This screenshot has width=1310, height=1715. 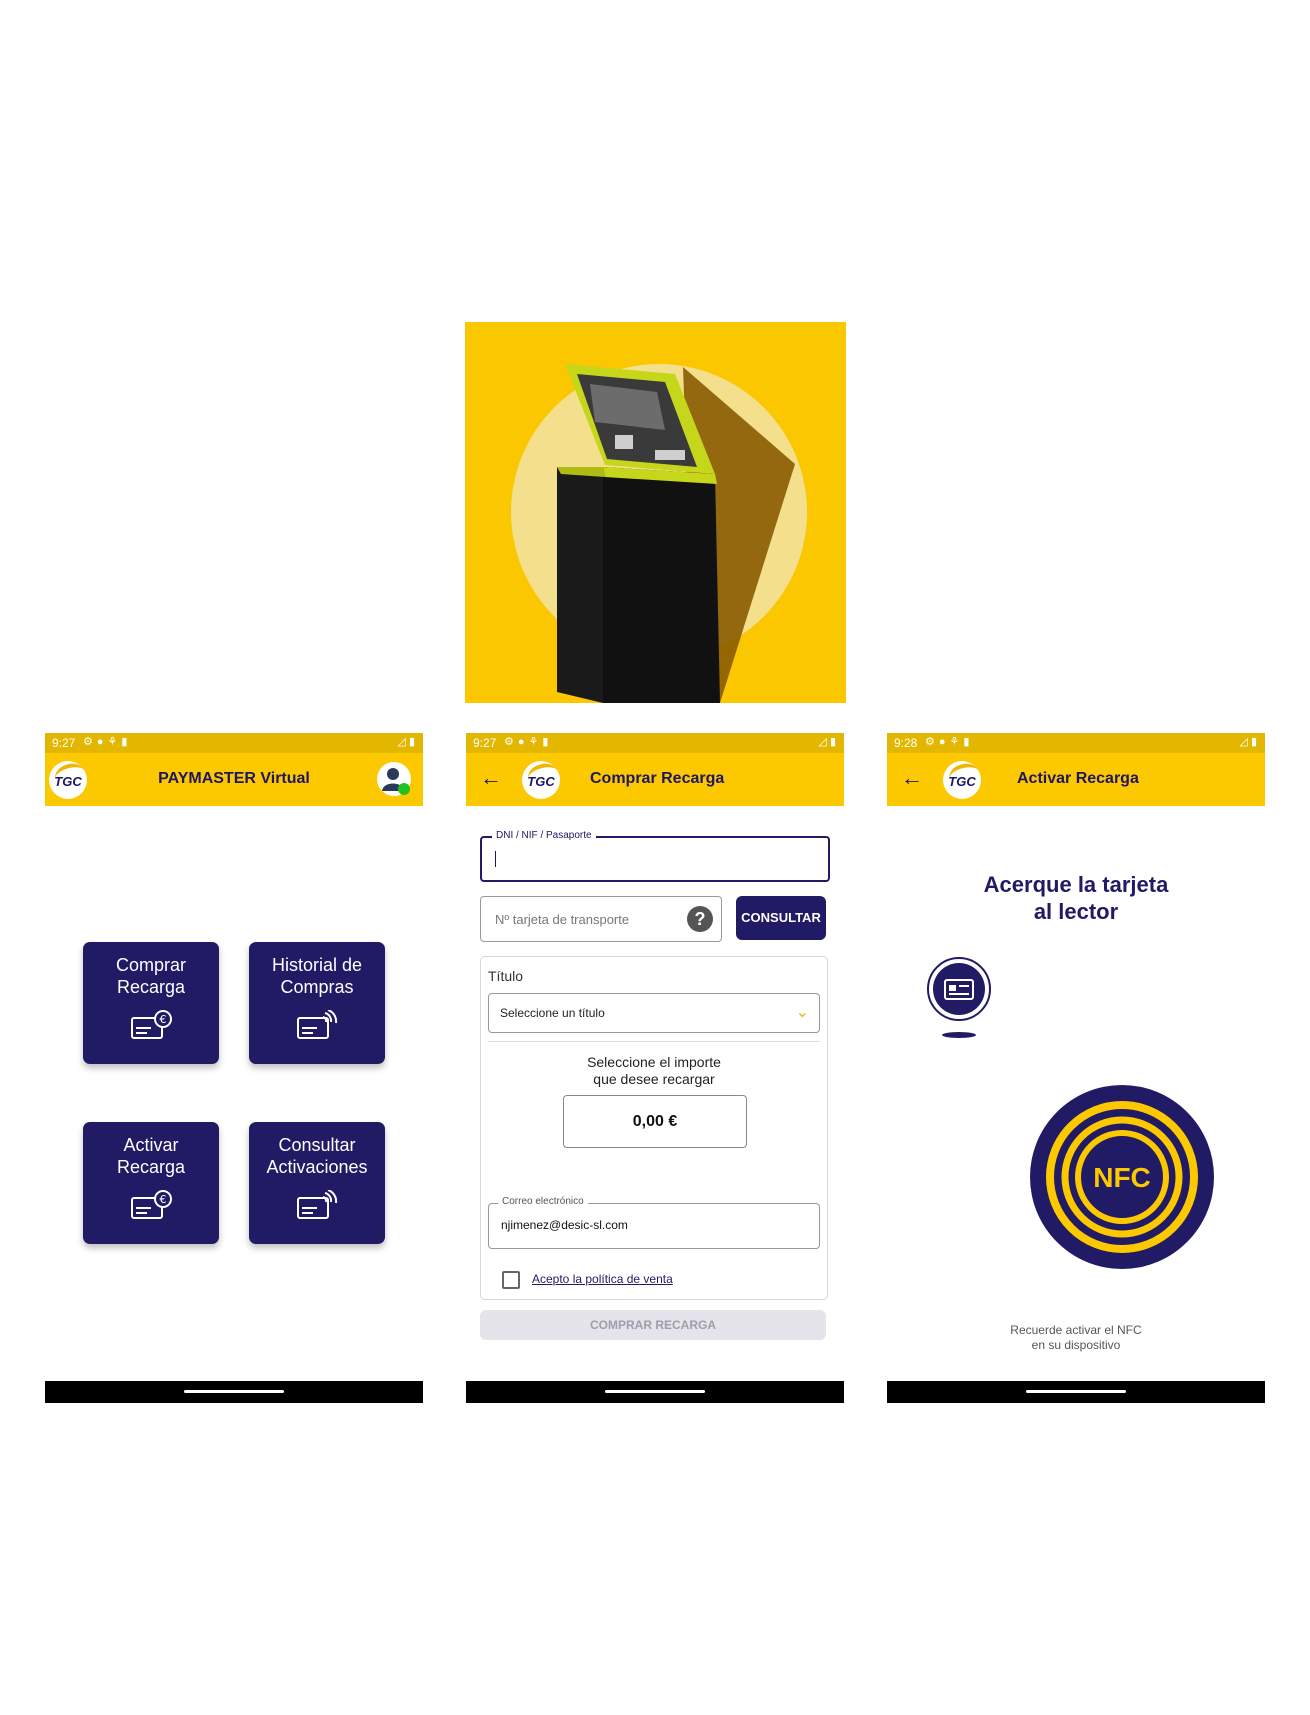 I want to click on consultar-activaciones-tile: Consultar Activaciones, so click(x=317, y=1183).